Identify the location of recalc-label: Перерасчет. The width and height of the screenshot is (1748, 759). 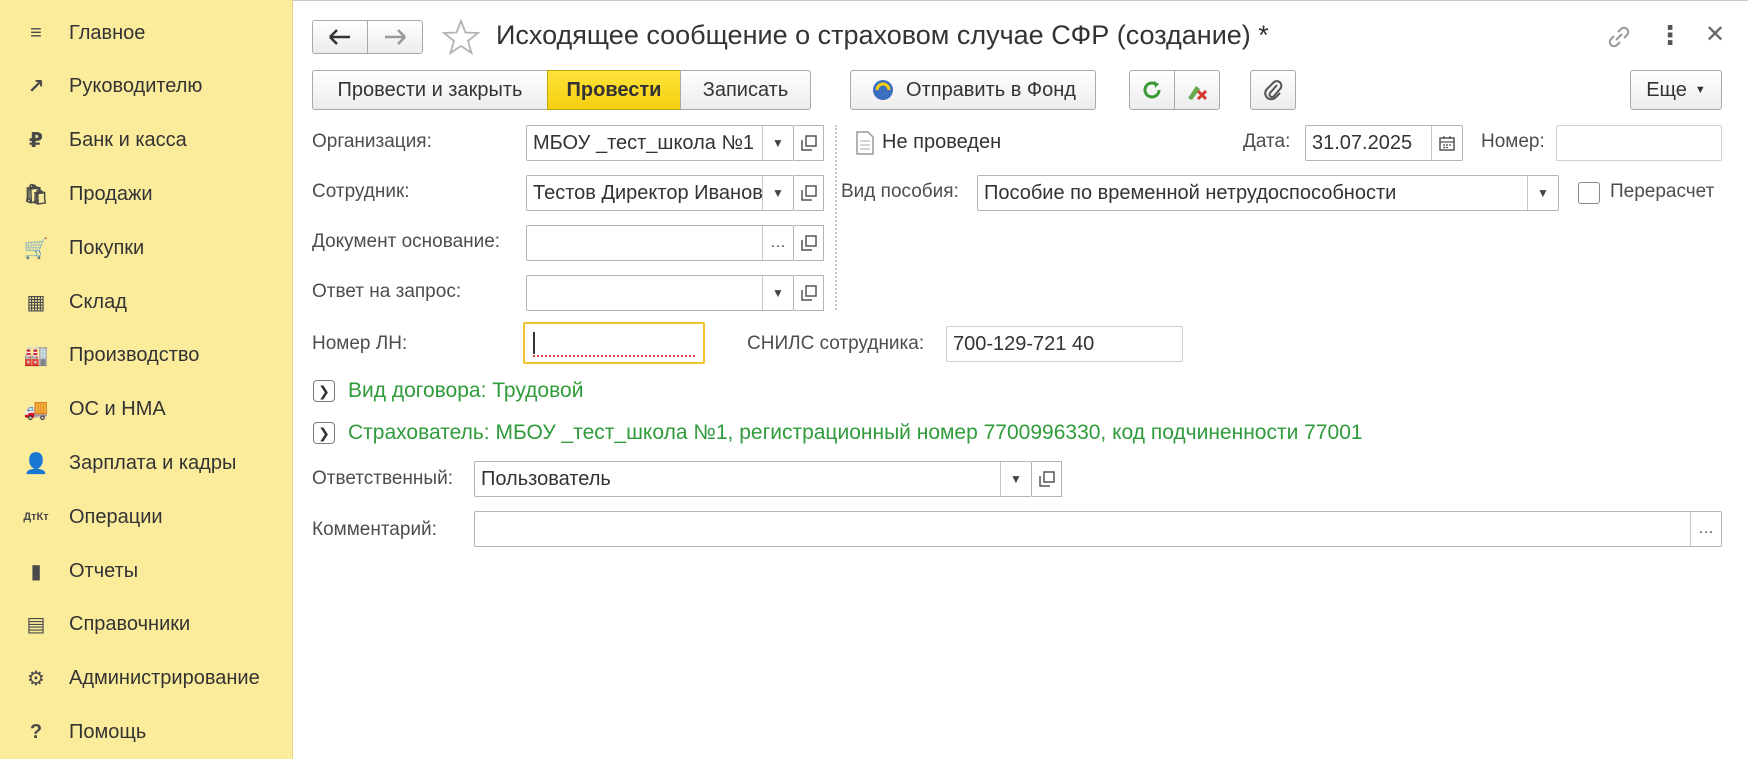
(1662, 191).